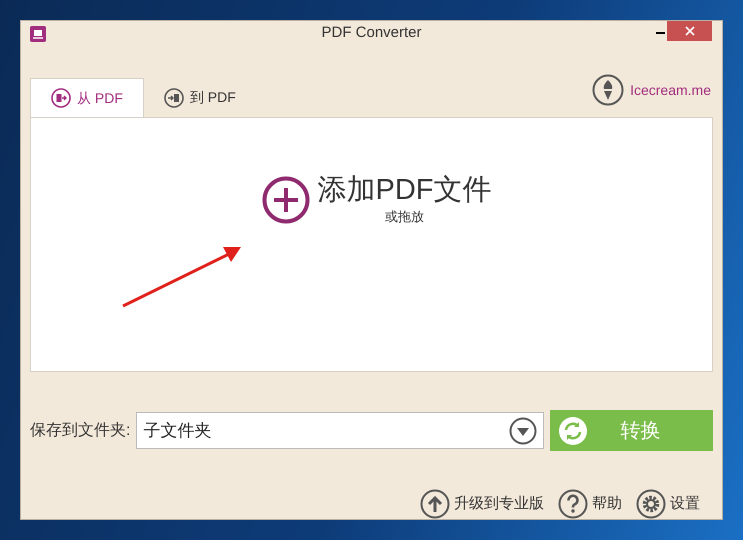  I want to click on website-link: Icecream.me, so click(670, 90).